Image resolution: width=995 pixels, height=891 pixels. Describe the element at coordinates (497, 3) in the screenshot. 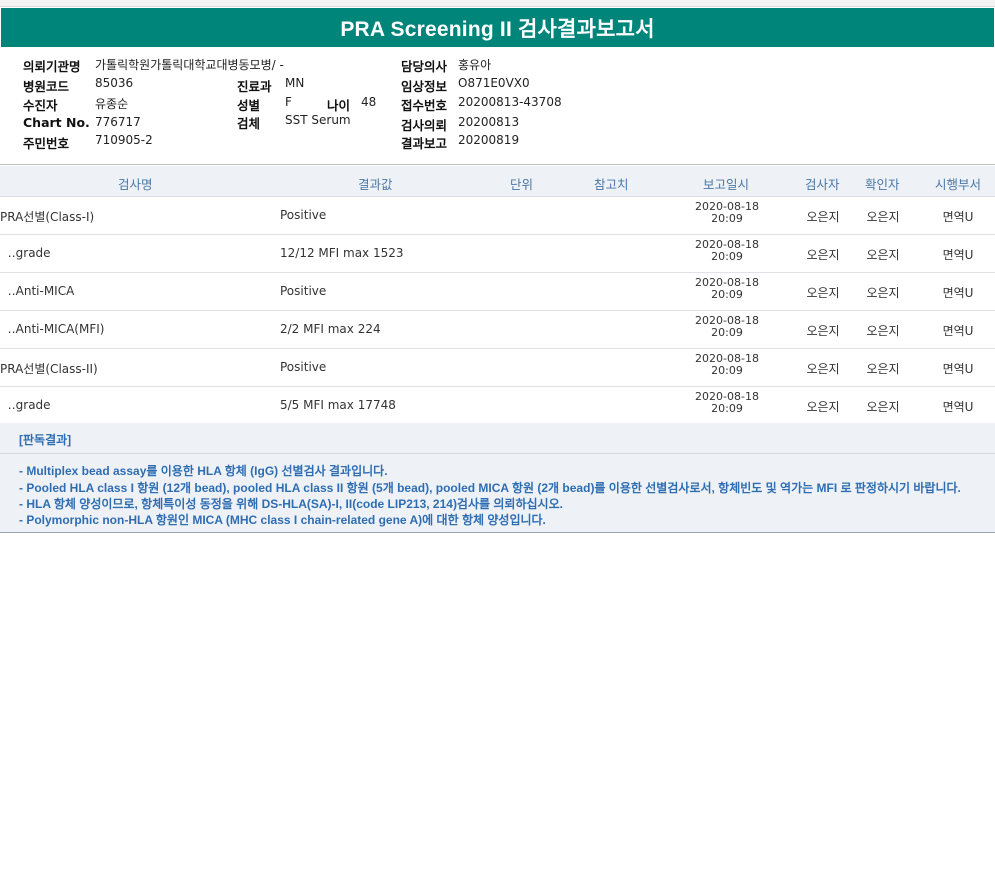

I see `top-border` at that location.